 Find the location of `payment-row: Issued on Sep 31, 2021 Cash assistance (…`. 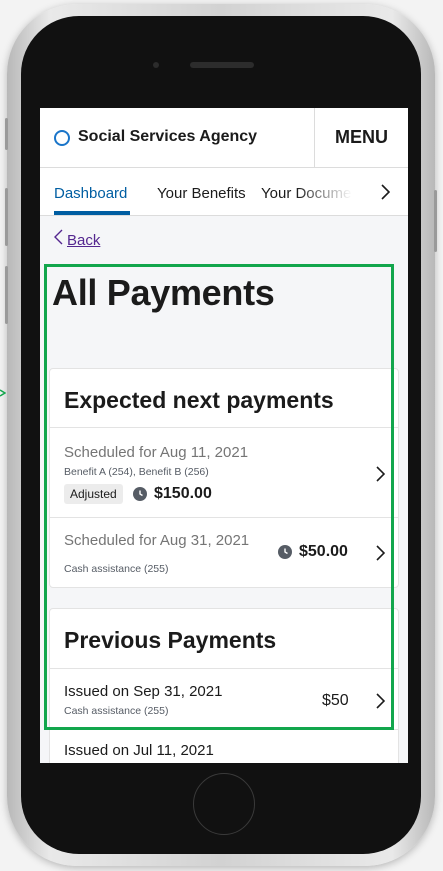

payment-row: Issued on Sep 31, 2021 Cash assistance (… is located at coordinates (224, 698).